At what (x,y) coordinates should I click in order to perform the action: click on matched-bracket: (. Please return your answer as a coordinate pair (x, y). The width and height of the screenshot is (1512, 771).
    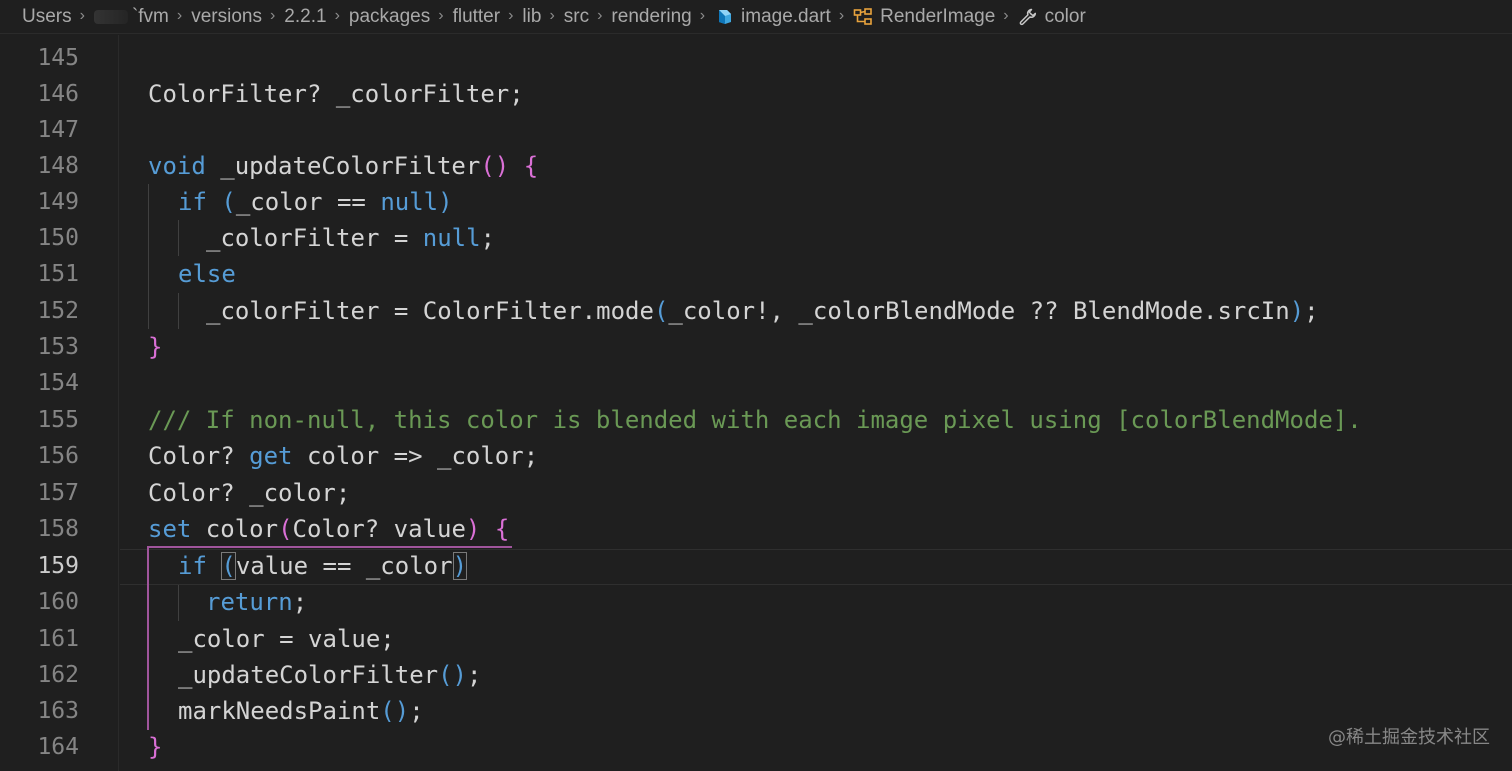
    Looking at the image, I should click on (228, 566).